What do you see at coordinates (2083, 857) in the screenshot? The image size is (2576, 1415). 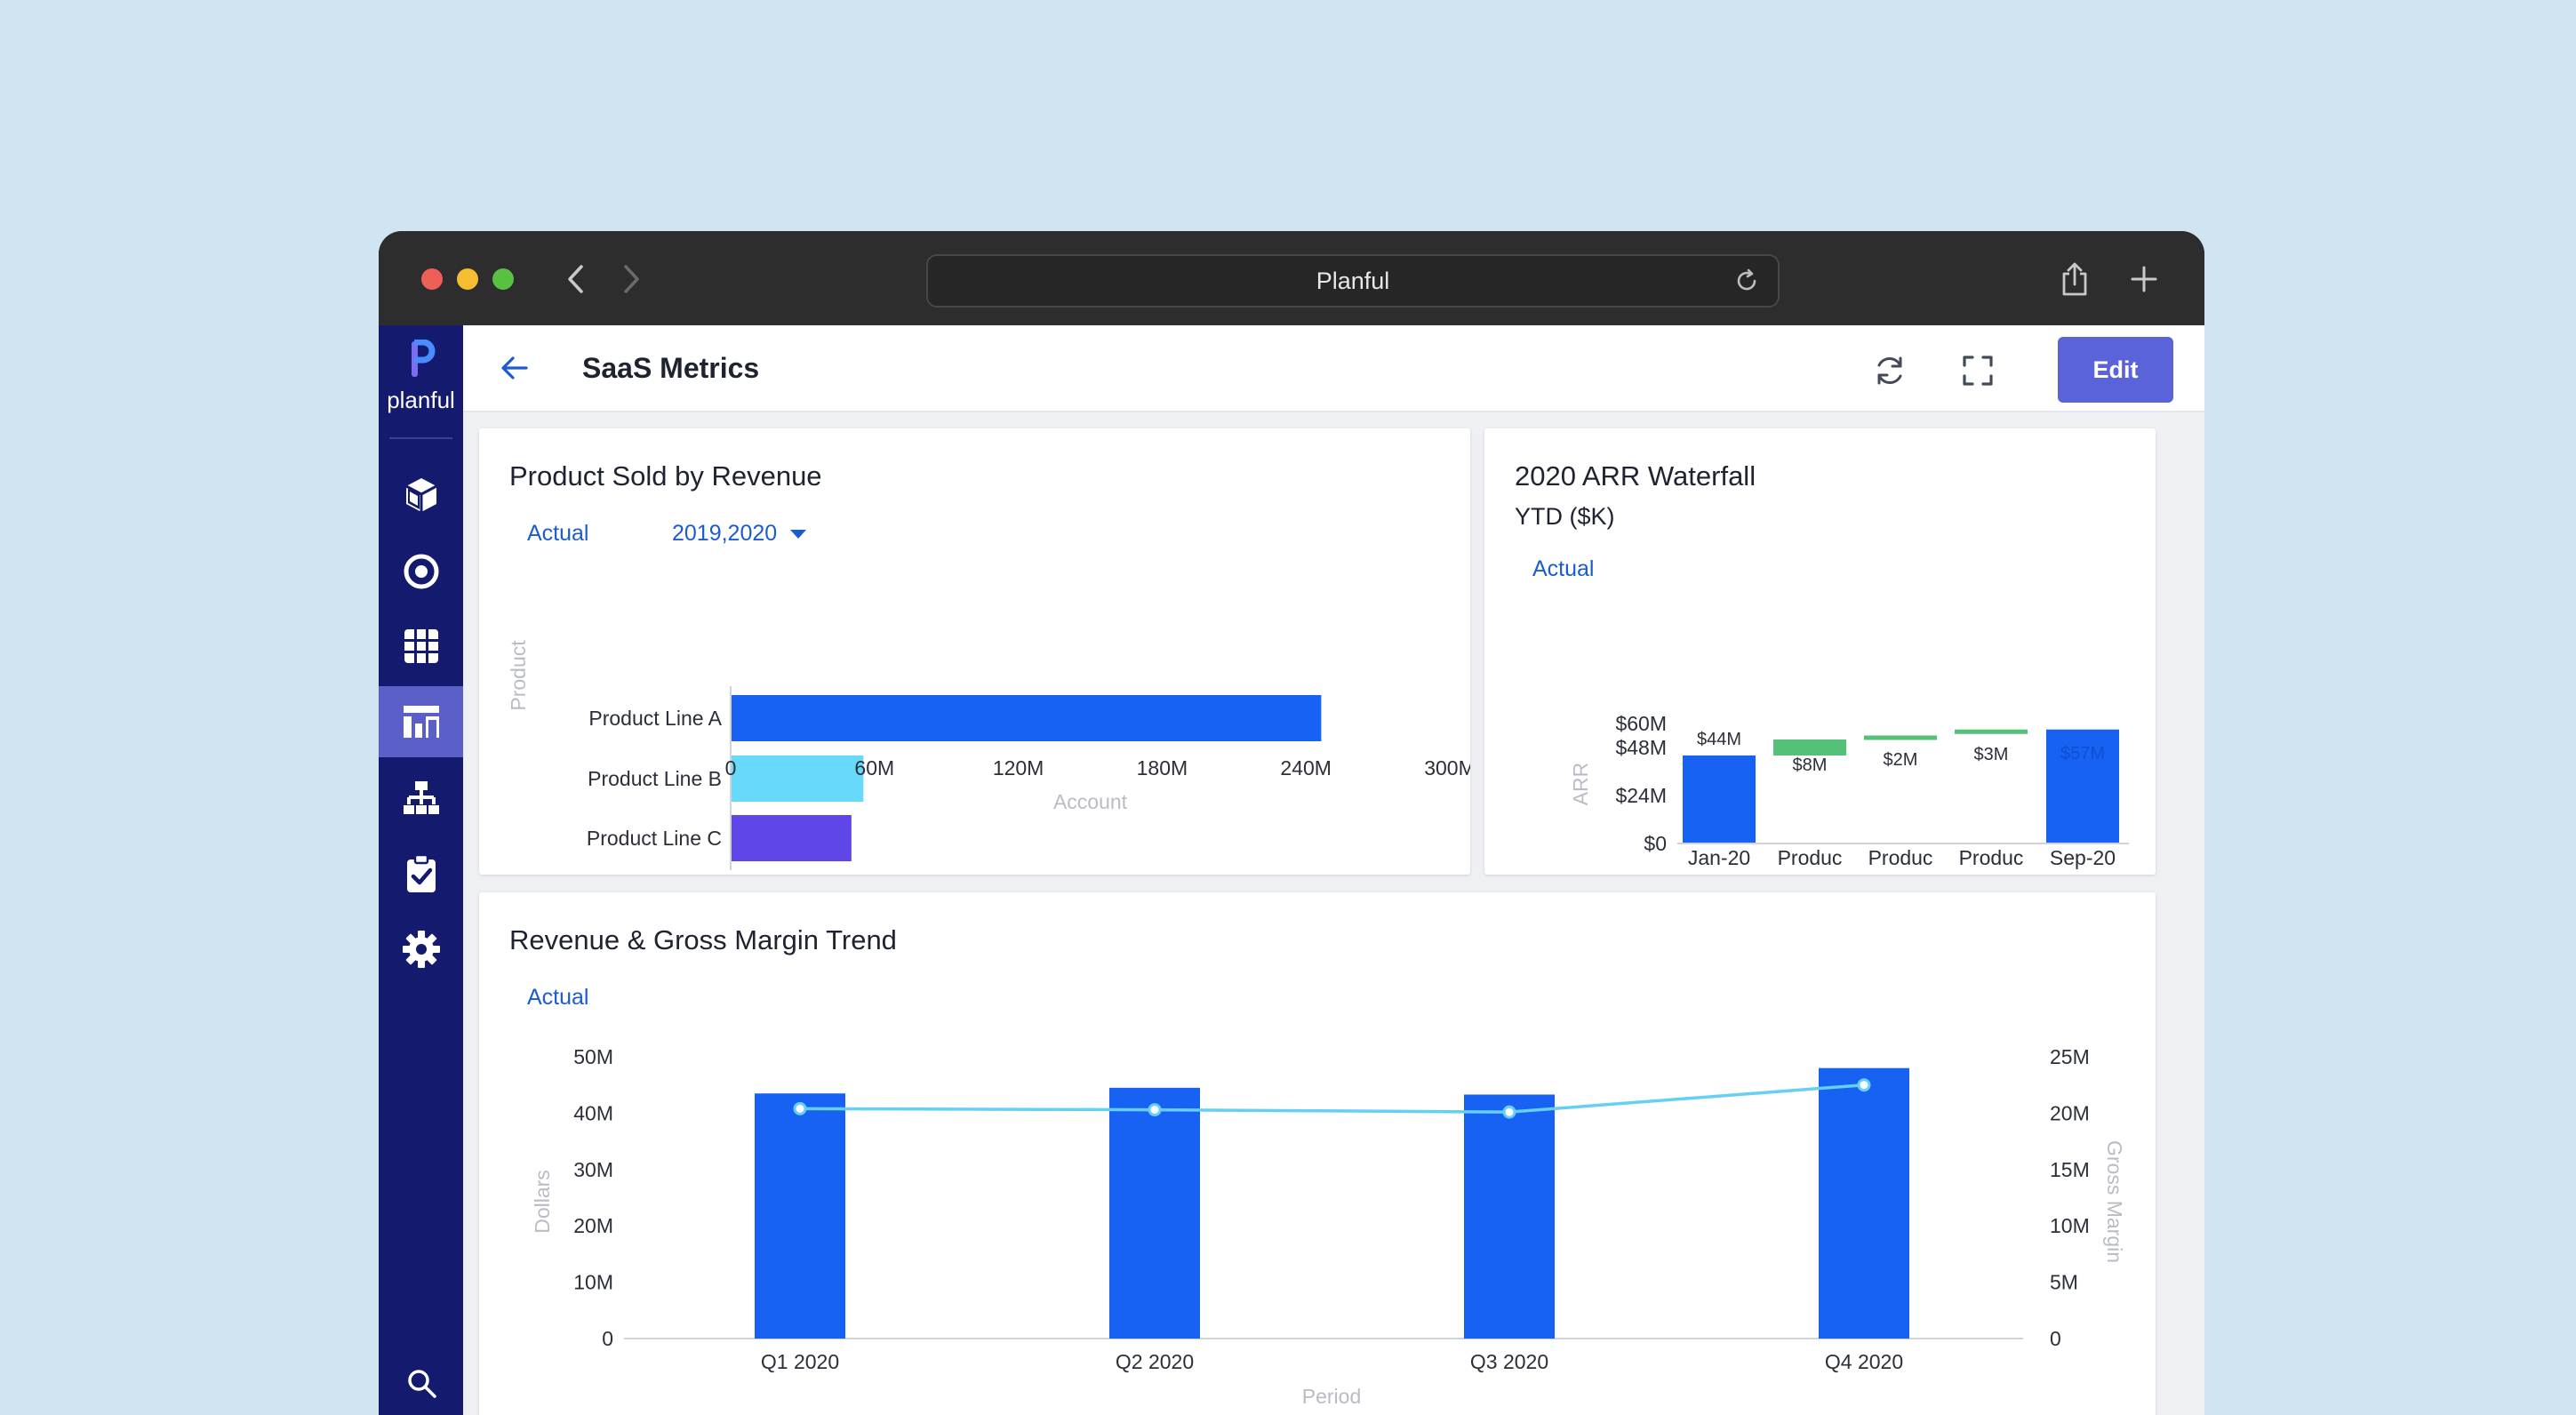 I see `x-tick-label: Sep-20` at bounding box center [2083, 857].